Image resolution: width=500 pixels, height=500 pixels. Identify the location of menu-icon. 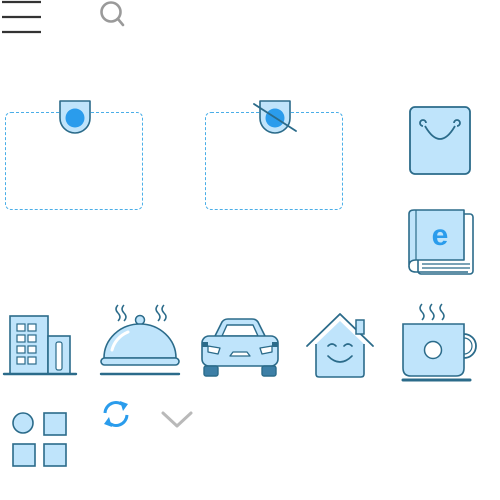
(22, 18).